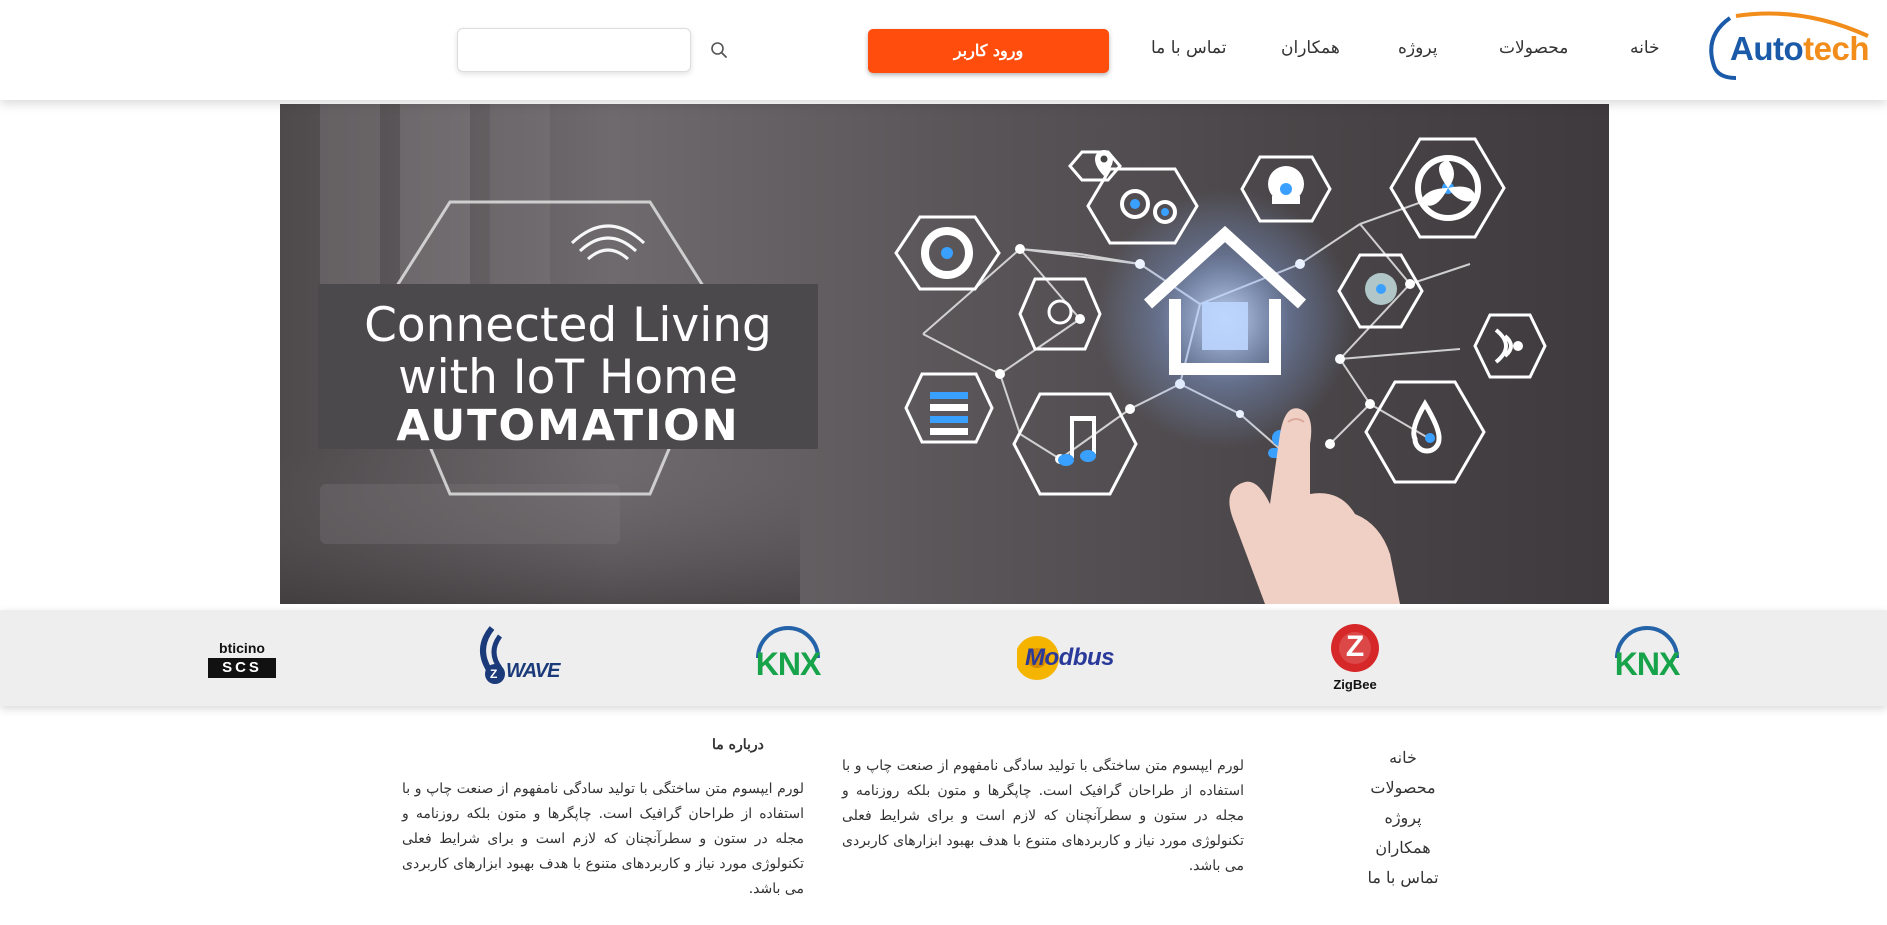 The height and width of the screenshot is (925, 1887). I want to click on zwave-badge: Z, so click(494, 674).